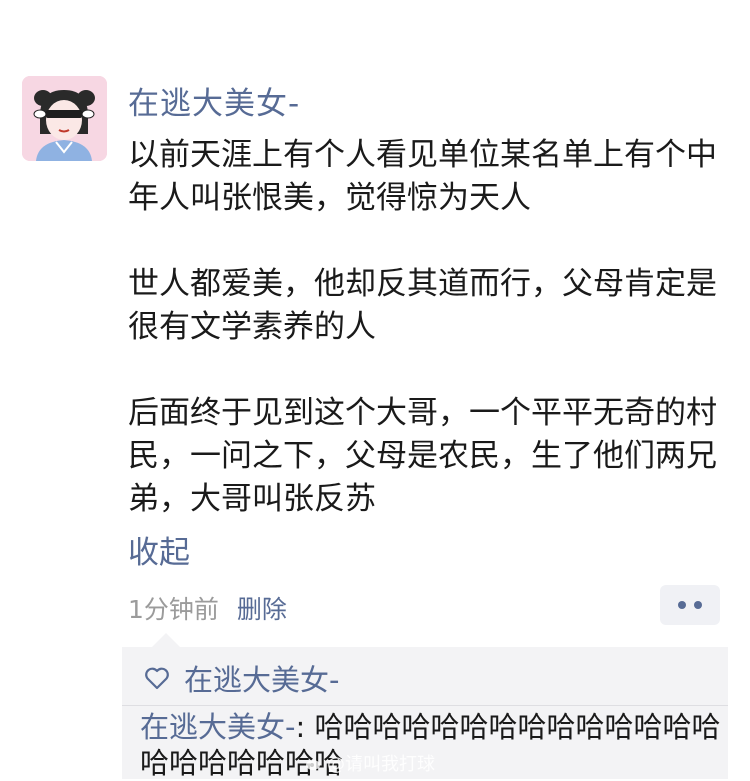 This screenshot has height=781, width=750. Describe the element at coordinates (690, 605) in the screenshot. I see `more-button` at that location.